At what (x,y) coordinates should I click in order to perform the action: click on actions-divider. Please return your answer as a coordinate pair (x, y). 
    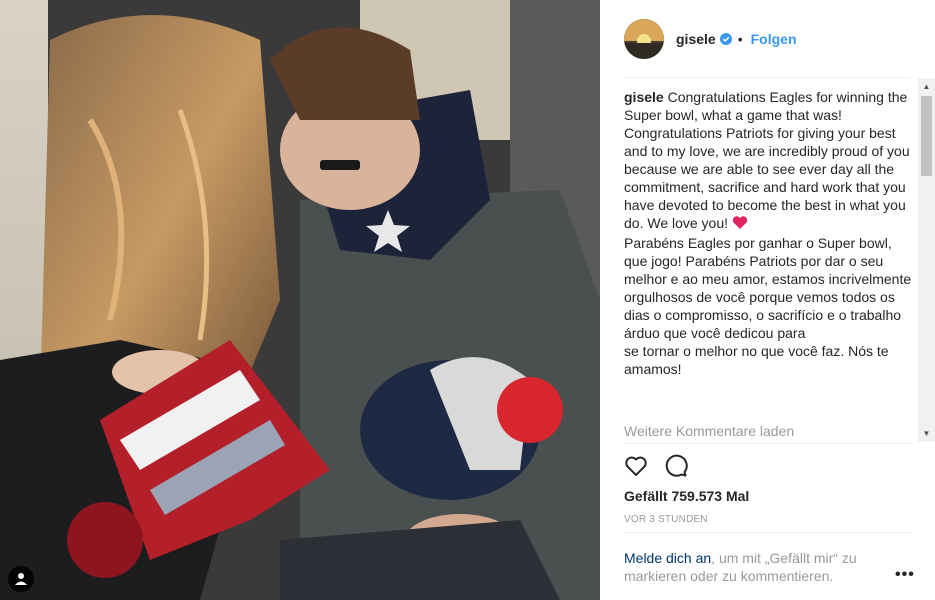
    Looking at the image, I should click on (767, 443).